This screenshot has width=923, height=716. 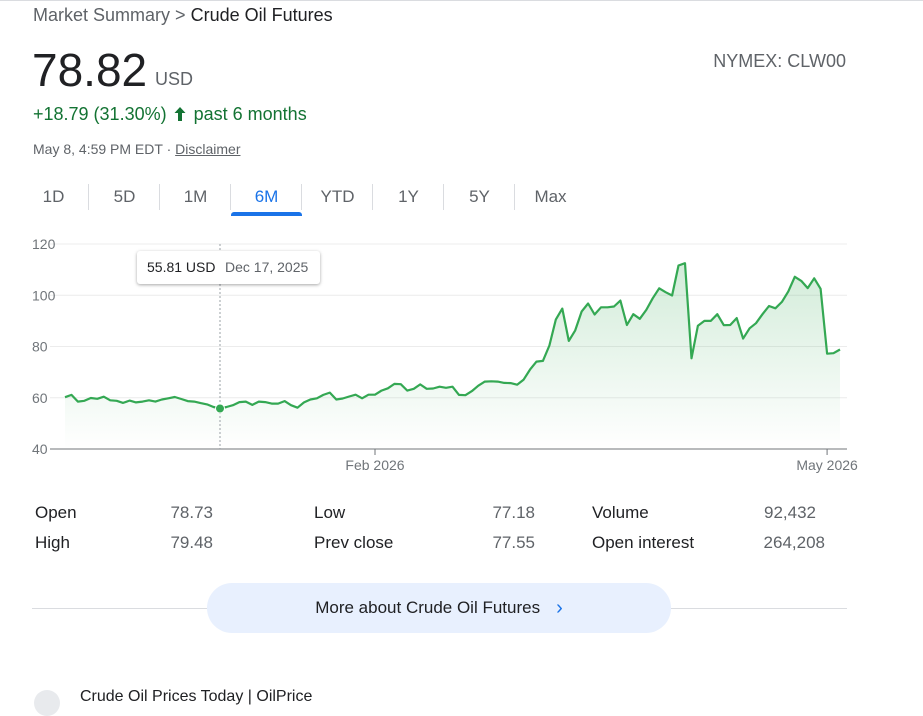 What do you see at coordinates (52, 542) in the screenshot?
I see `stat-label: High` at bounding box center [52, 542].